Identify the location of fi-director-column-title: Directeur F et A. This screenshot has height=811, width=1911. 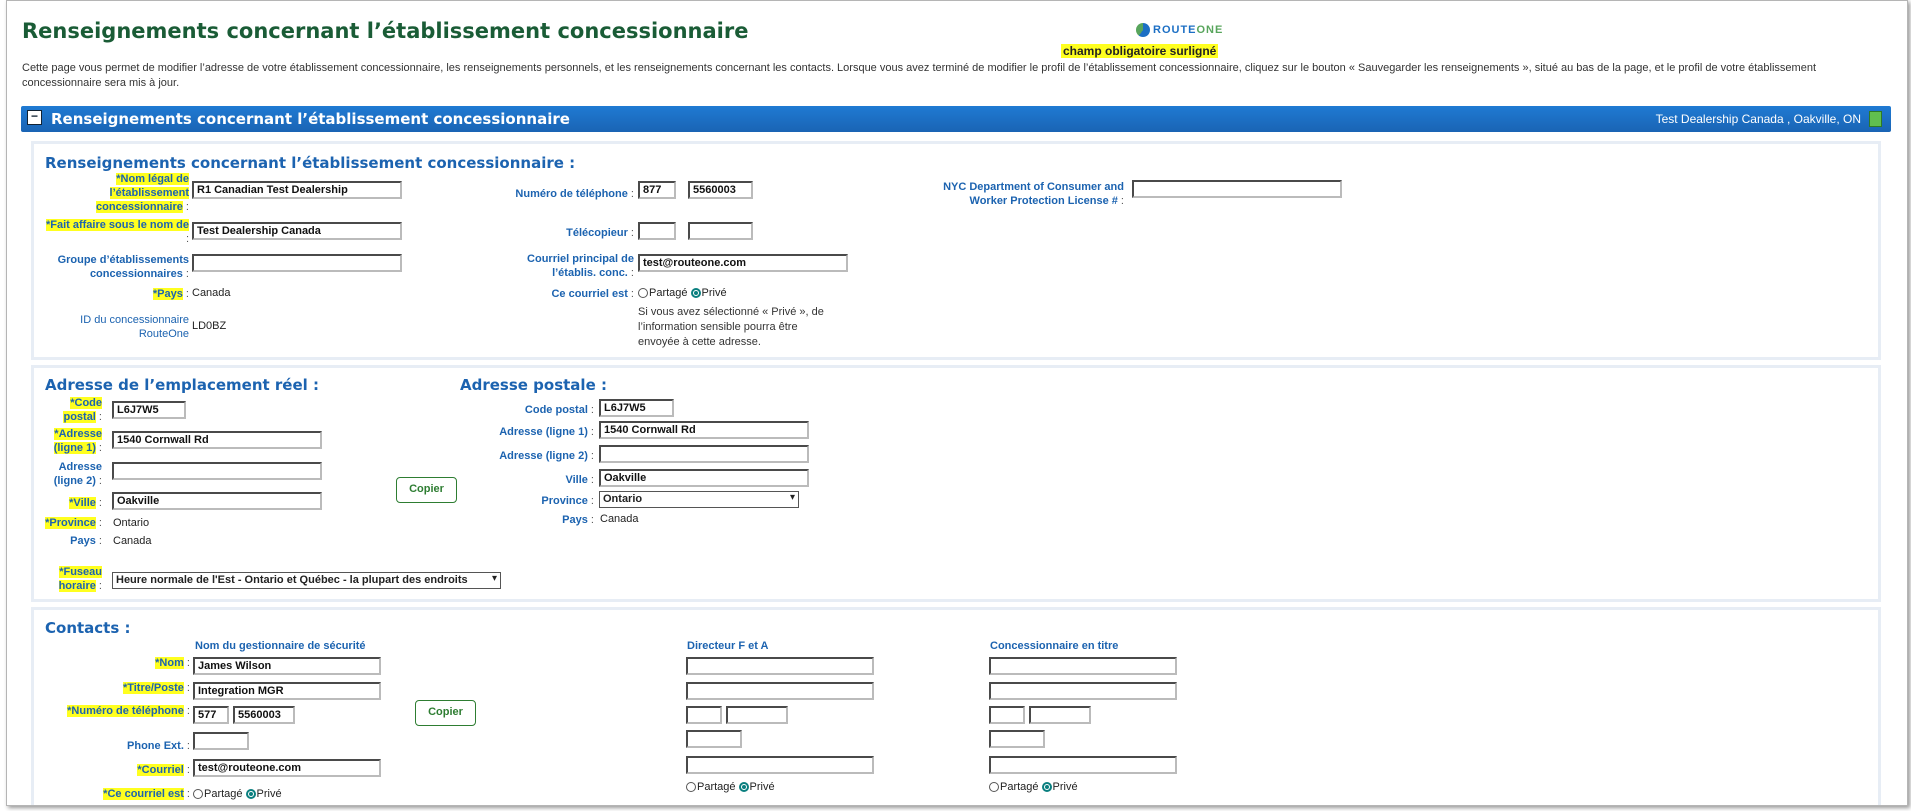
(728, 646).